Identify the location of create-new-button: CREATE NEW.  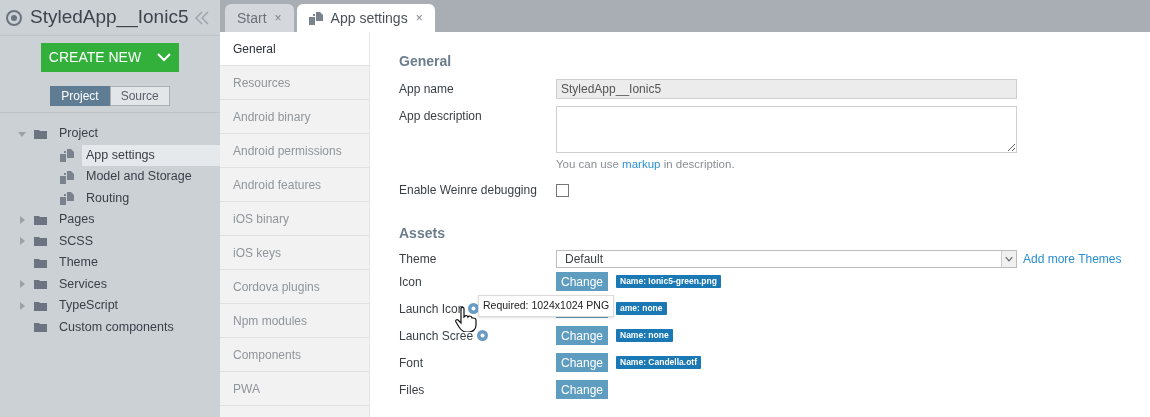
(110, 57).